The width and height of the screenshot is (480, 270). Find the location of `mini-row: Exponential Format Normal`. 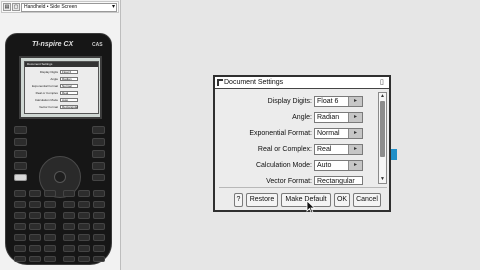

mini-row: Exponential Format Normal is located at coordinates (62, 86).